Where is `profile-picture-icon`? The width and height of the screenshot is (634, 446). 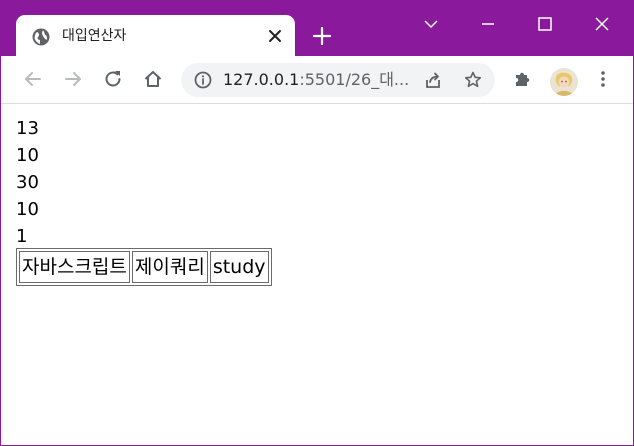
profile-picture-icon is located at coordinates (564, 82).